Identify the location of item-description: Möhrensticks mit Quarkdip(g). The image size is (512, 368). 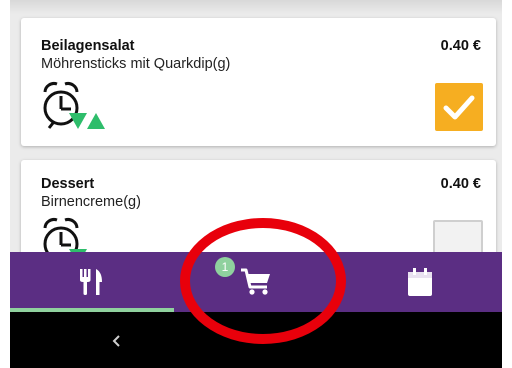
(136, 64).